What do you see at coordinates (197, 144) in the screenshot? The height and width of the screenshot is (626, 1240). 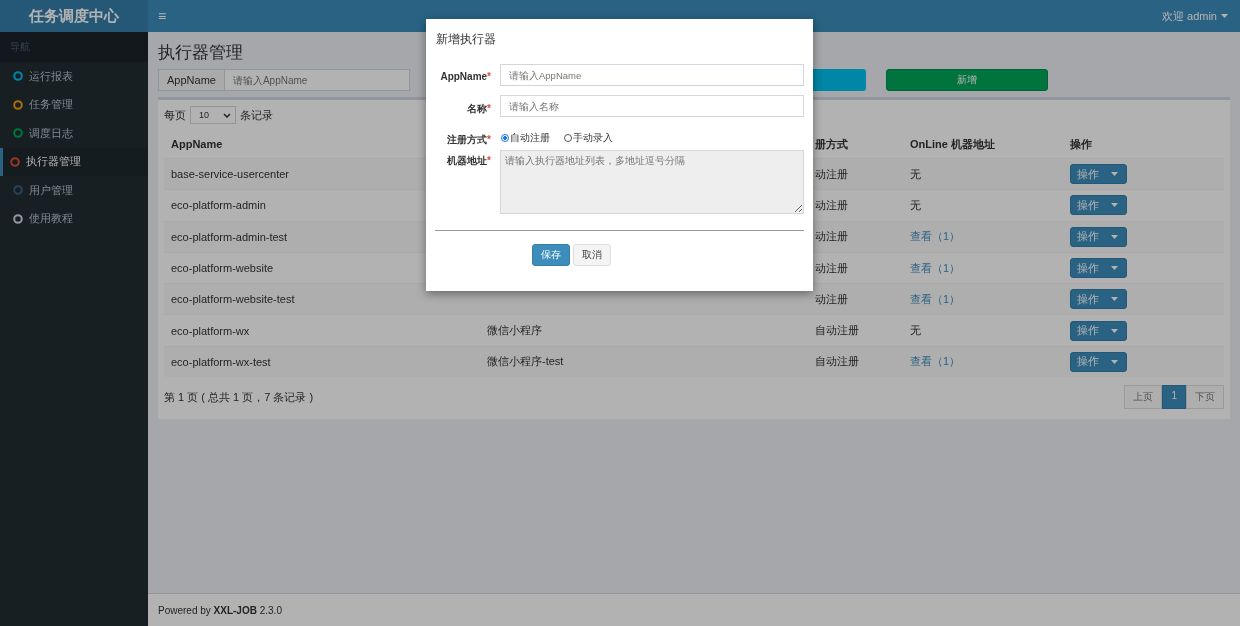 I see `column-header: AppName` at bounding box center [197, 144].